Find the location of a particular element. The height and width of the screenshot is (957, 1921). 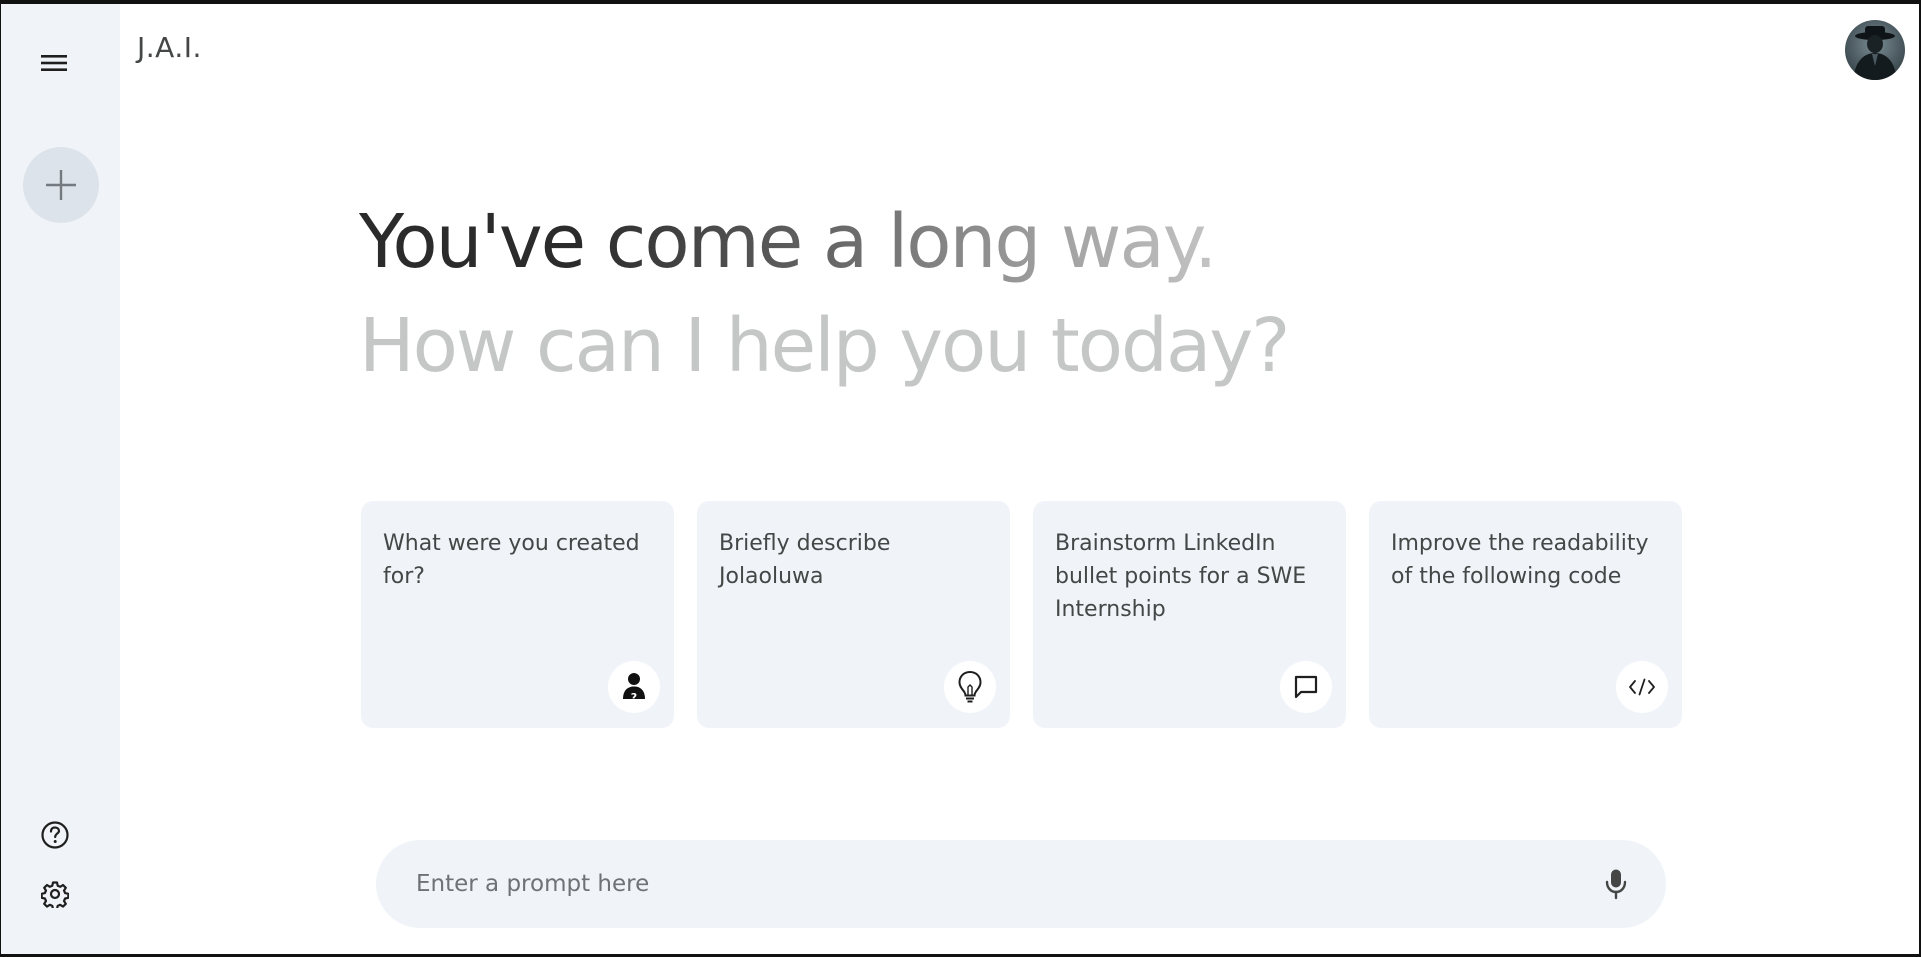

suggestion-card: Briefly describe Jolaoluwa is located at coordinates (853, 614).